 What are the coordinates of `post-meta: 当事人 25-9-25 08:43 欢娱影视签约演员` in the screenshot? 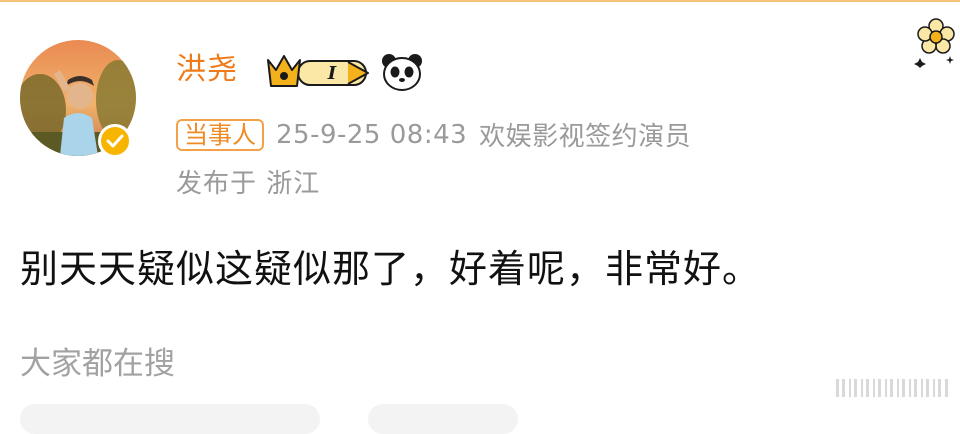 It's located at (433, 134).